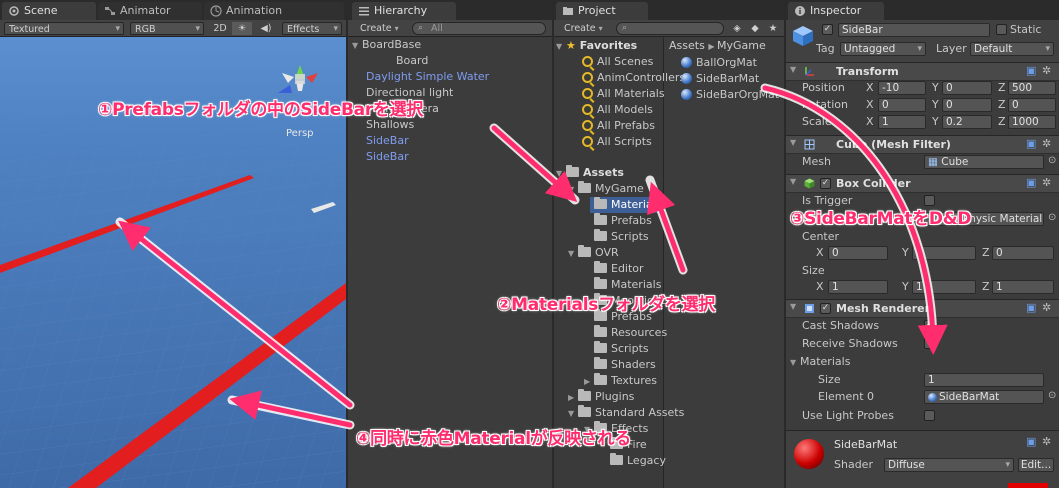  Describe the element at coordinates (1023, 287) in the screenshot. I see `size-z-field: 1` at that location.